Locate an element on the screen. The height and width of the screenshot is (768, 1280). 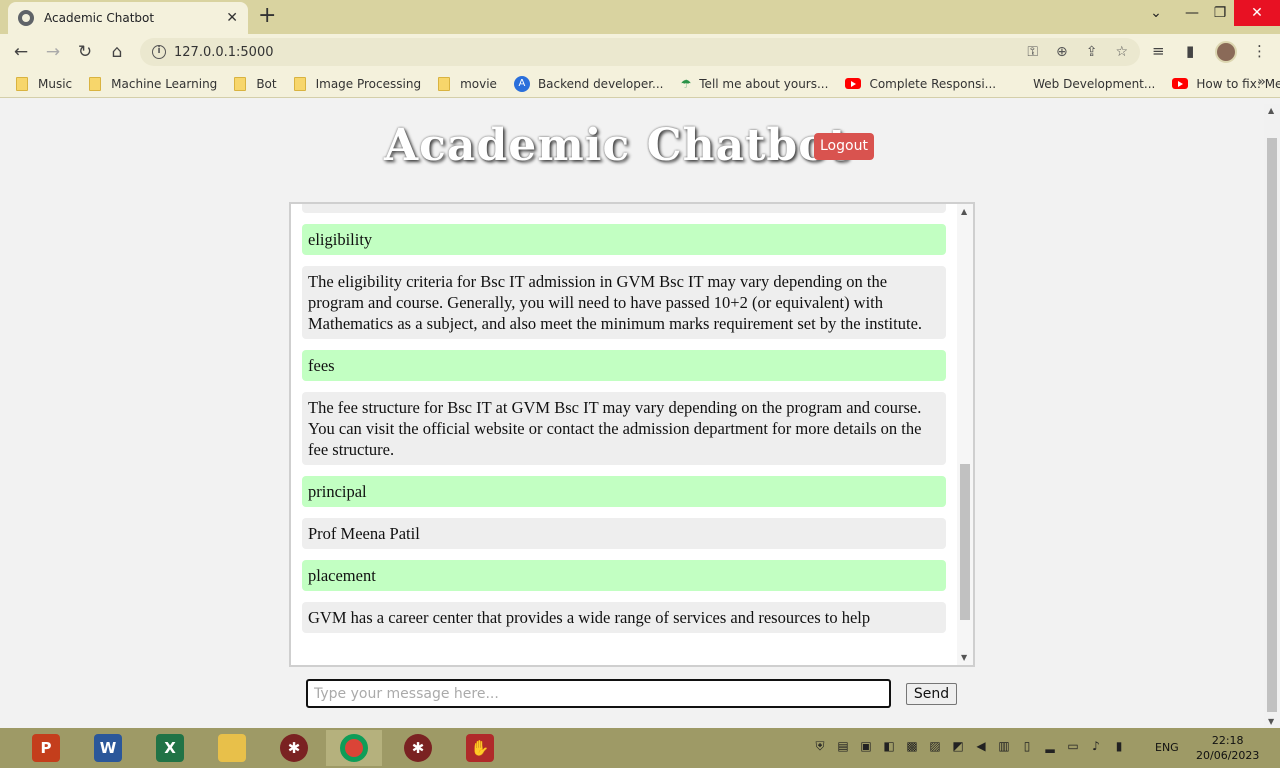
browser-tab: Academic Chatbot ✕ is located at coordinates (128, 18).